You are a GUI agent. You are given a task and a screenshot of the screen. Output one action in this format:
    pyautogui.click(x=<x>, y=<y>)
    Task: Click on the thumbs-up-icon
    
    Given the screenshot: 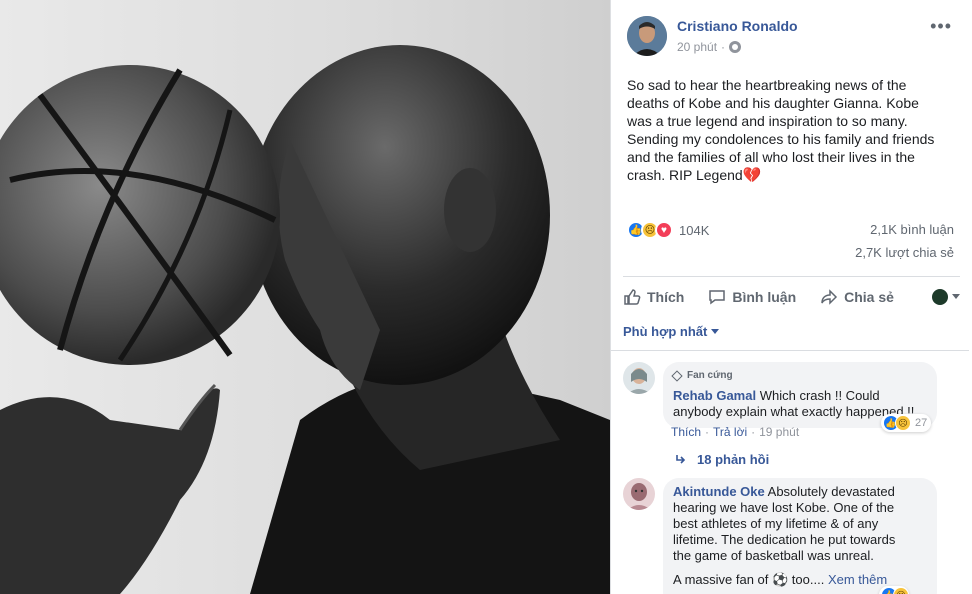 What is the action you would take?
    pyautogui.click(x=632, y=296)
    